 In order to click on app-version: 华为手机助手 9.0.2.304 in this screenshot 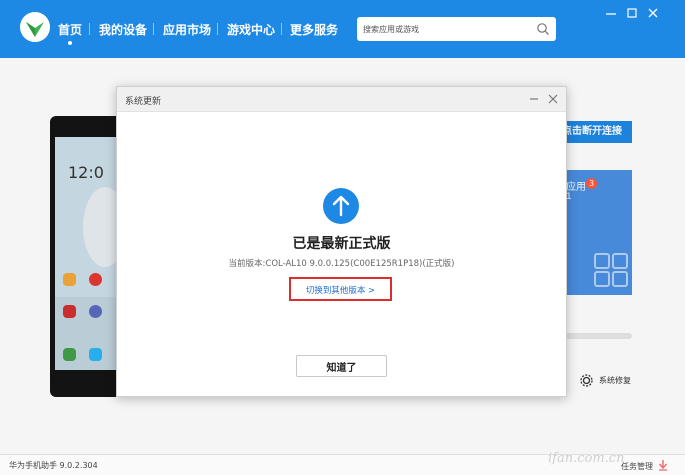, I will do `click(53, 465)`.